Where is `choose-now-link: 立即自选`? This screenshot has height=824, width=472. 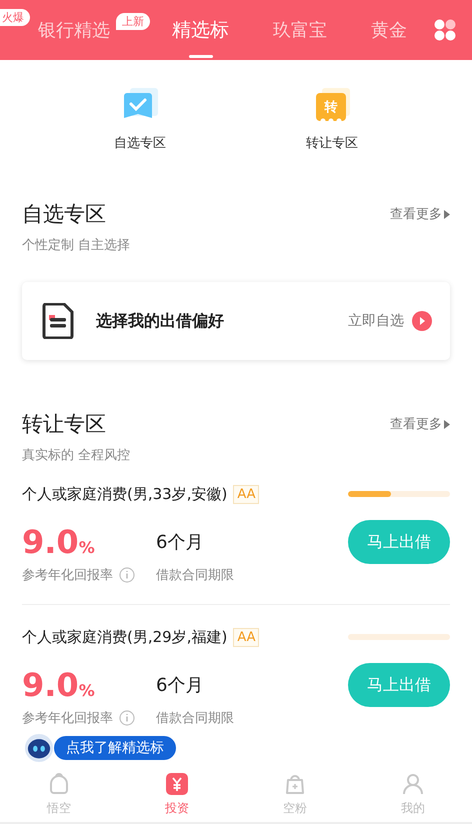
choose-now-link: 立即自选 is located at coordinates (390, 321).